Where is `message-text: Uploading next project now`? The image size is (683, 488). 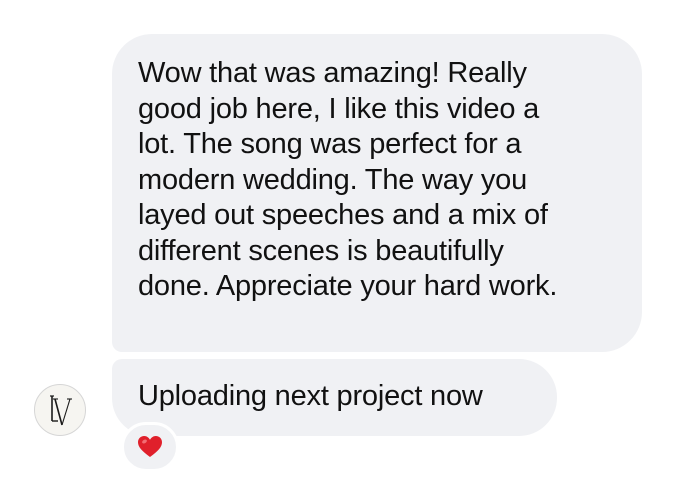 message-text: Uploading next project now is located at coordinates (310, 396).